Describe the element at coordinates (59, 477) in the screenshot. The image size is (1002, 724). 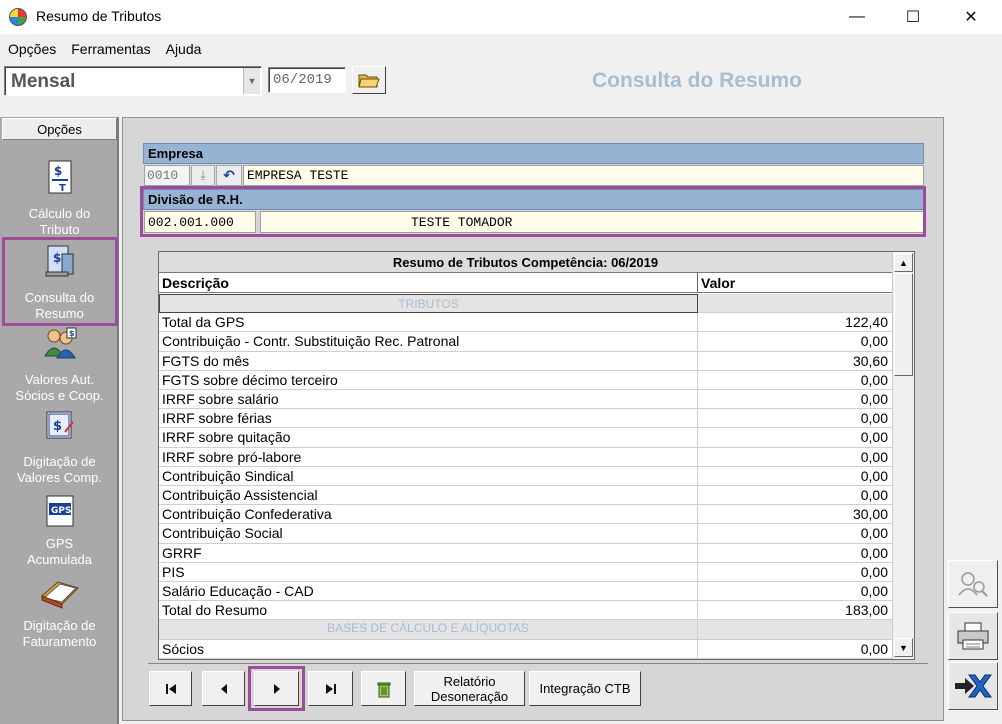
I see `sidebar-item-label: Valores Comp.` at that location.